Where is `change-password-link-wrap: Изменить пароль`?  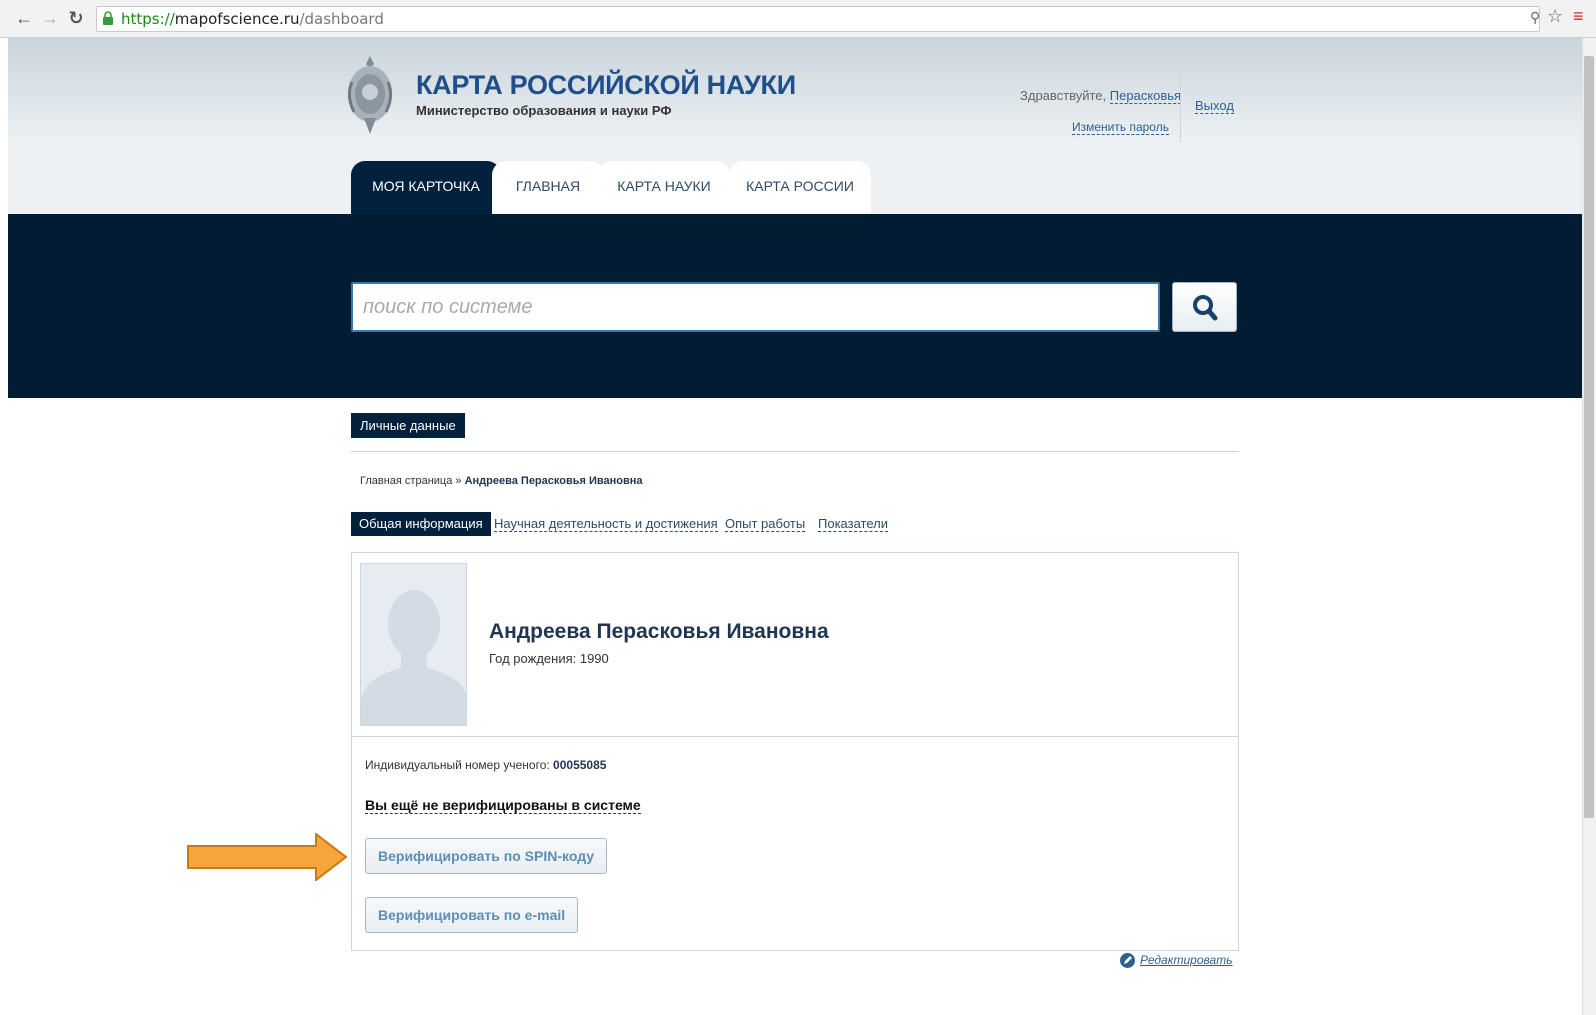 change-password-link-wrap: Изменить пароль is located at coordinates (1120, 127).